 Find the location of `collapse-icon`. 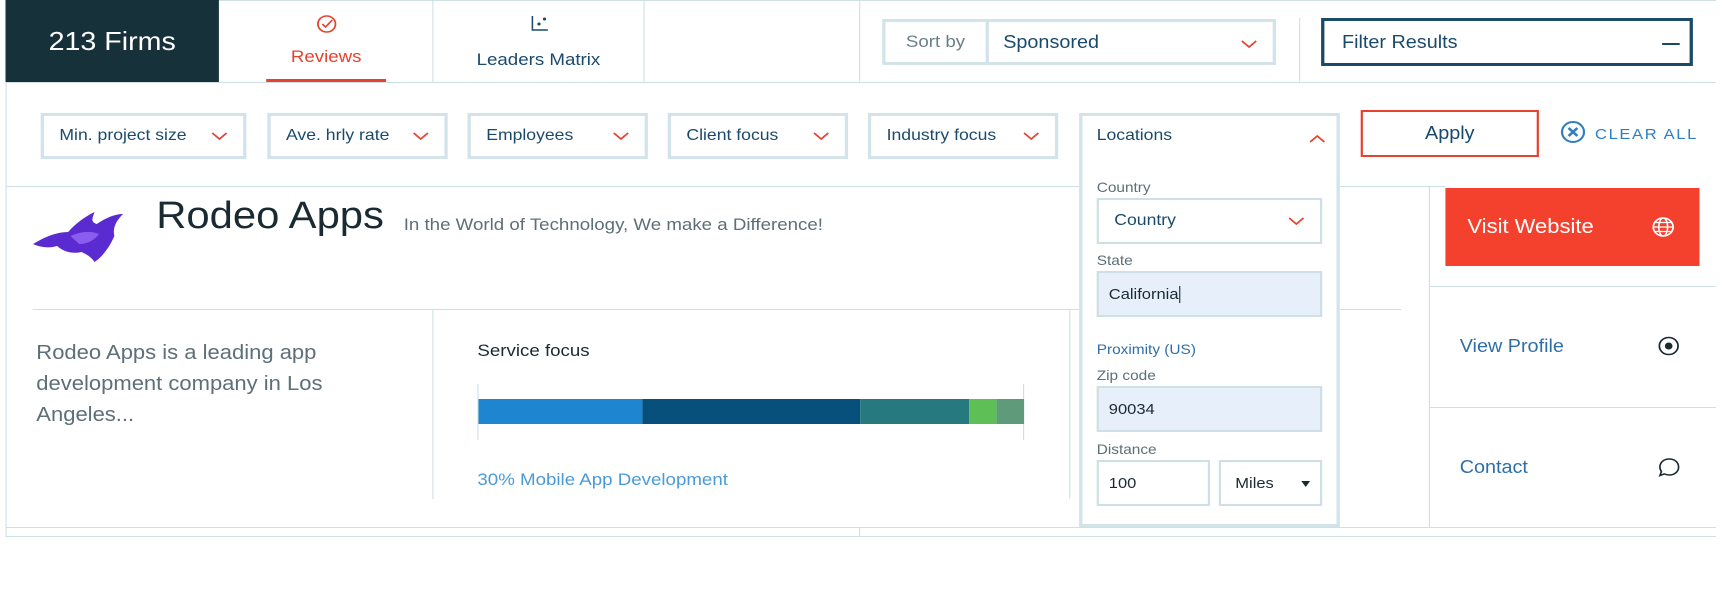

collapse-icon is located at coordinates (1671, 44).